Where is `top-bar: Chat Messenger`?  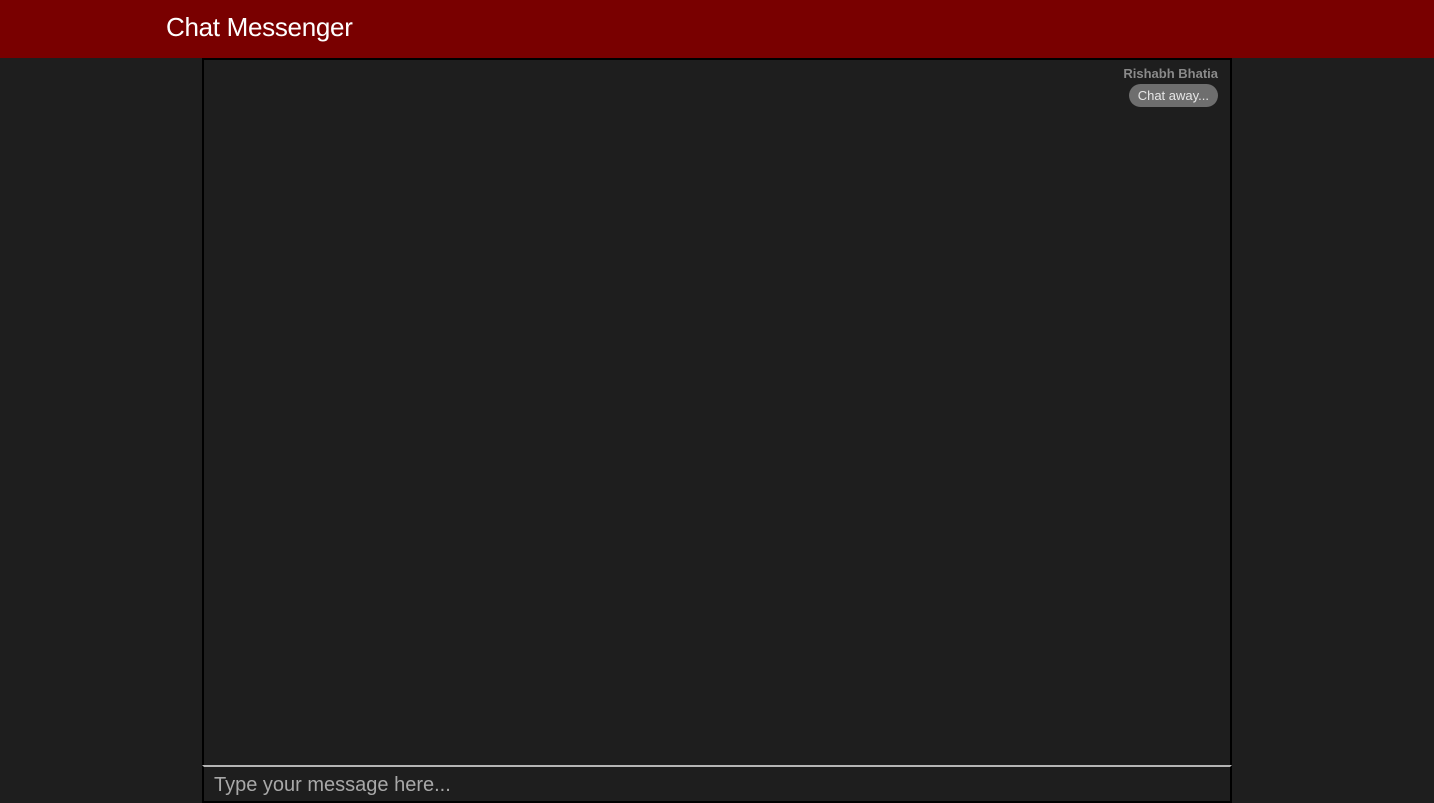 top-bar: Chat Messenger is located at coordinates (717, 29).